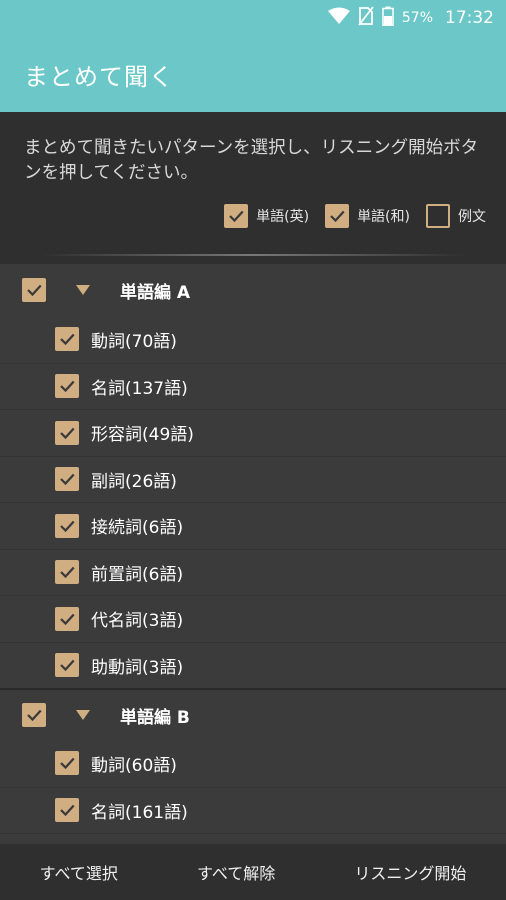 This screenshot has height=900, width=506. I want to click on clock: 17:32, so click(469, 18).